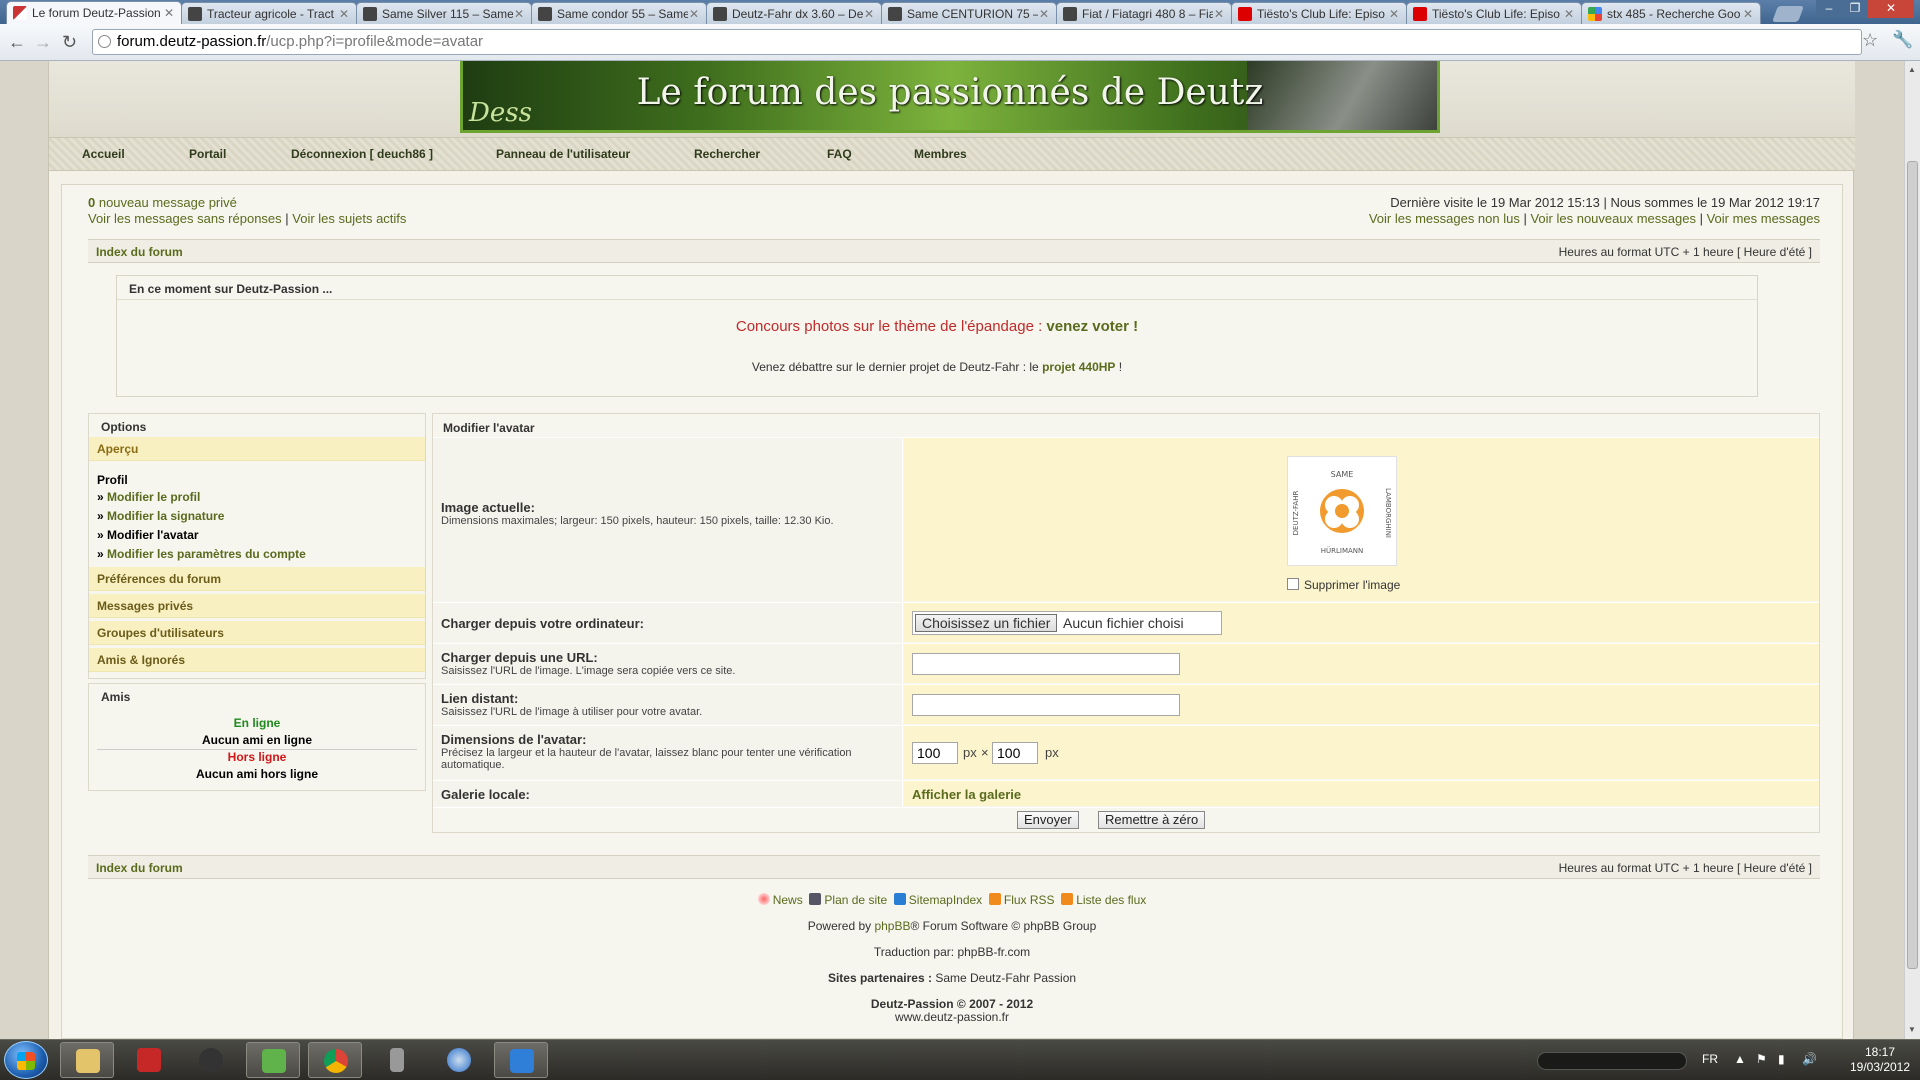 Image resolution: width=1920 pixels, height=1080 pixels. What do you see at coordinates (1891, 9) in the screenshot?
I see `window-close-button: ✕` at bounding box center [1891, 9].